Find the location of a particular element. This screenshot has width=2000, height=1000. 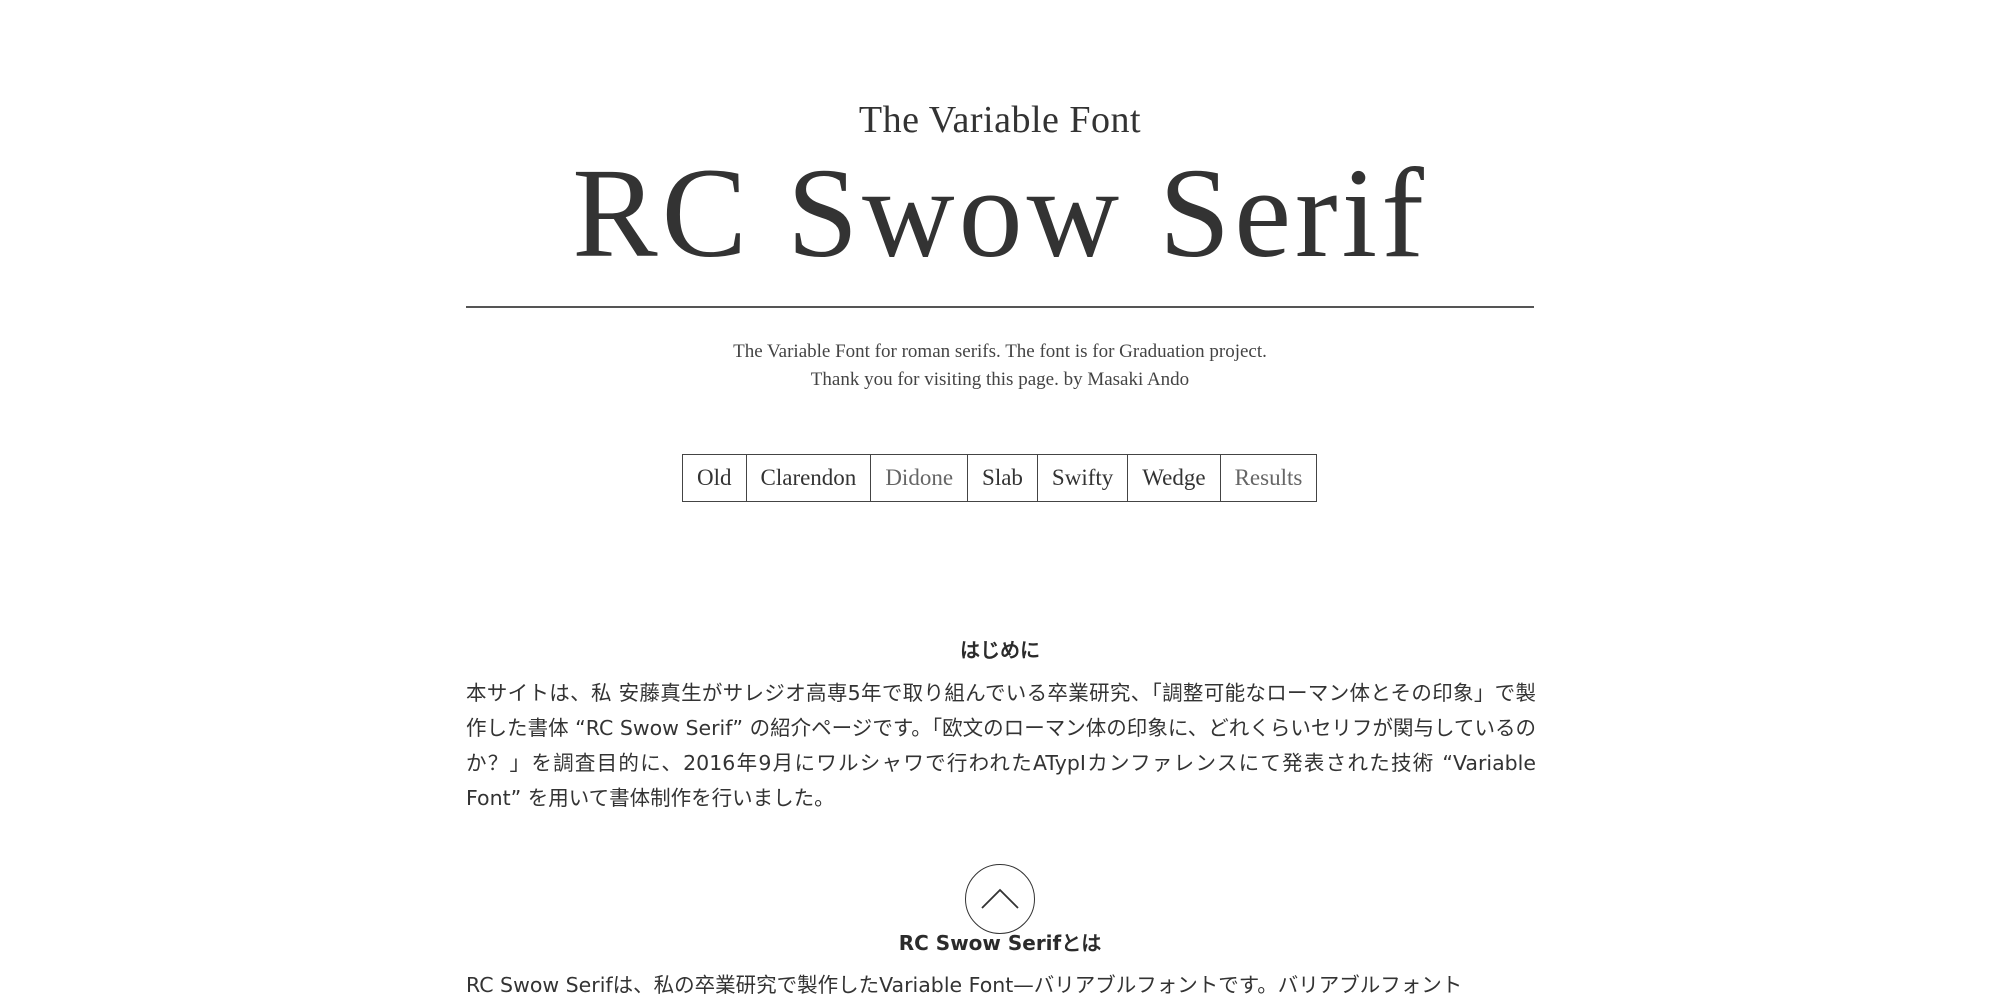

nav-item-clarendon: Clarendon is located at coordinates (809, 478).